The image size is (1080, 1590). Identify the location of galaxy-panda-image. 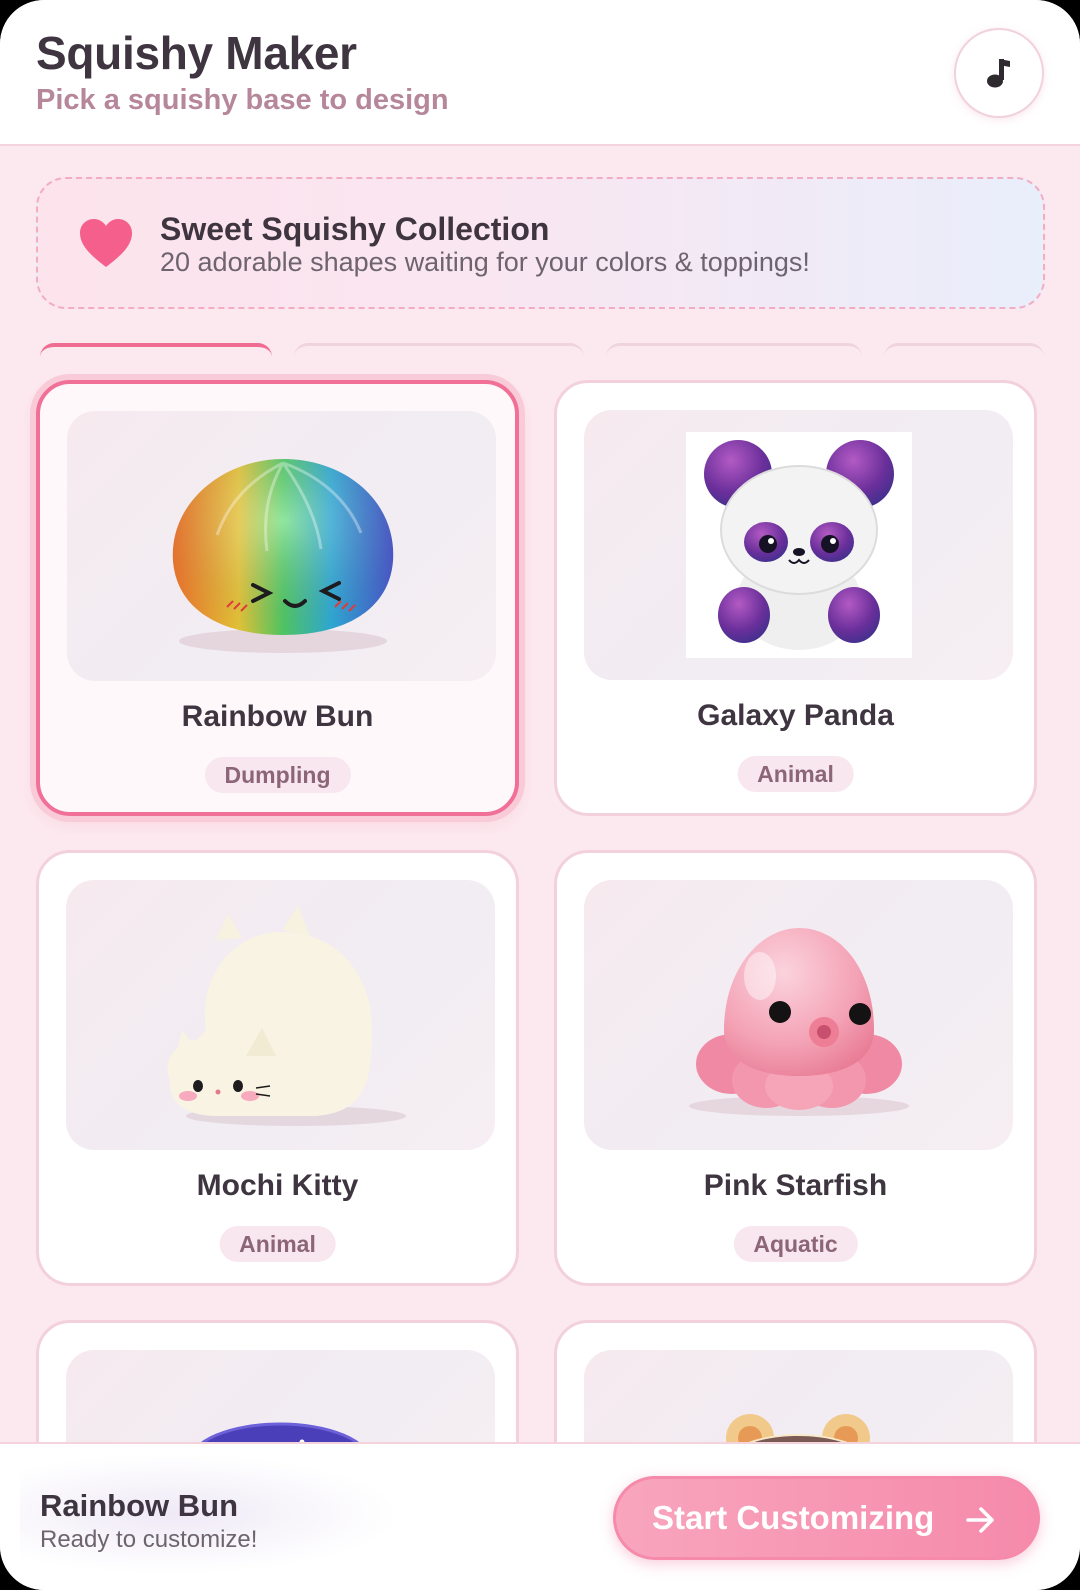
(799, 545).